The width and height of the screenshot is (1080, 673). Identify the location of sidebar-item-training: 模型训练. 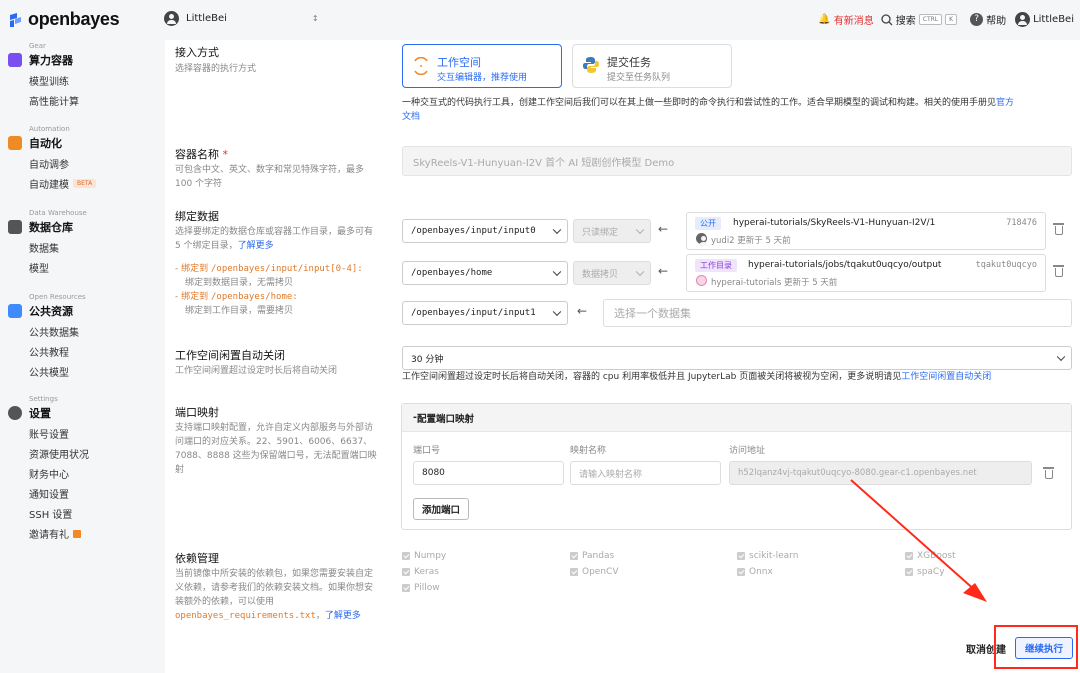
(54, 80).